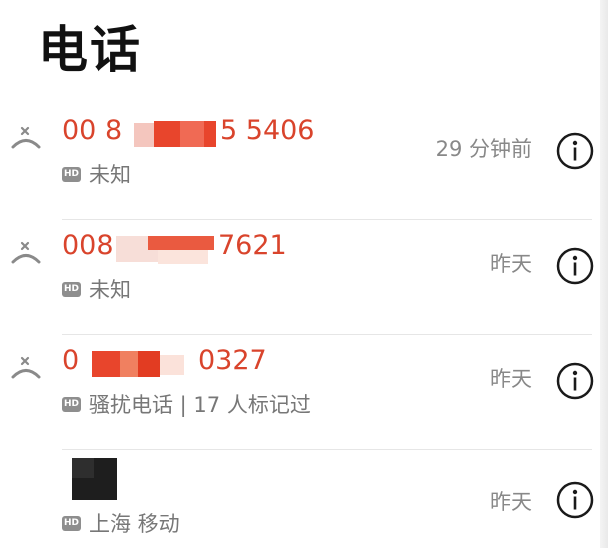 This screenshot has height=555, width=608. What do you see at coordinates (92, 130) in the screenshot?
I see `number-prefix: 00 8` at bounding box center [92, 130].